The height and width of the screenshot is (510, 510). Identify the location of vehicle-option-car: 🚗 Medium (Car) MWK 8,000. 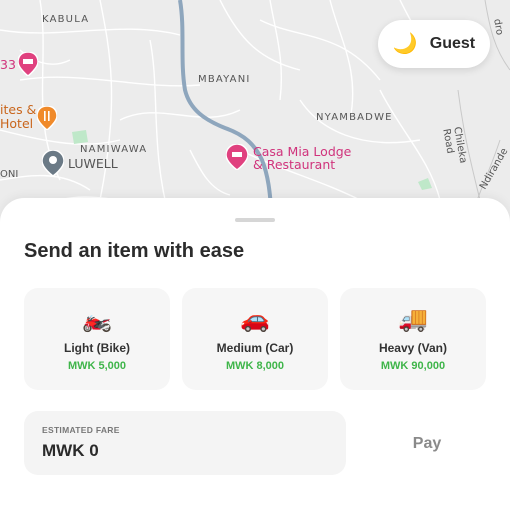
(255, 339).